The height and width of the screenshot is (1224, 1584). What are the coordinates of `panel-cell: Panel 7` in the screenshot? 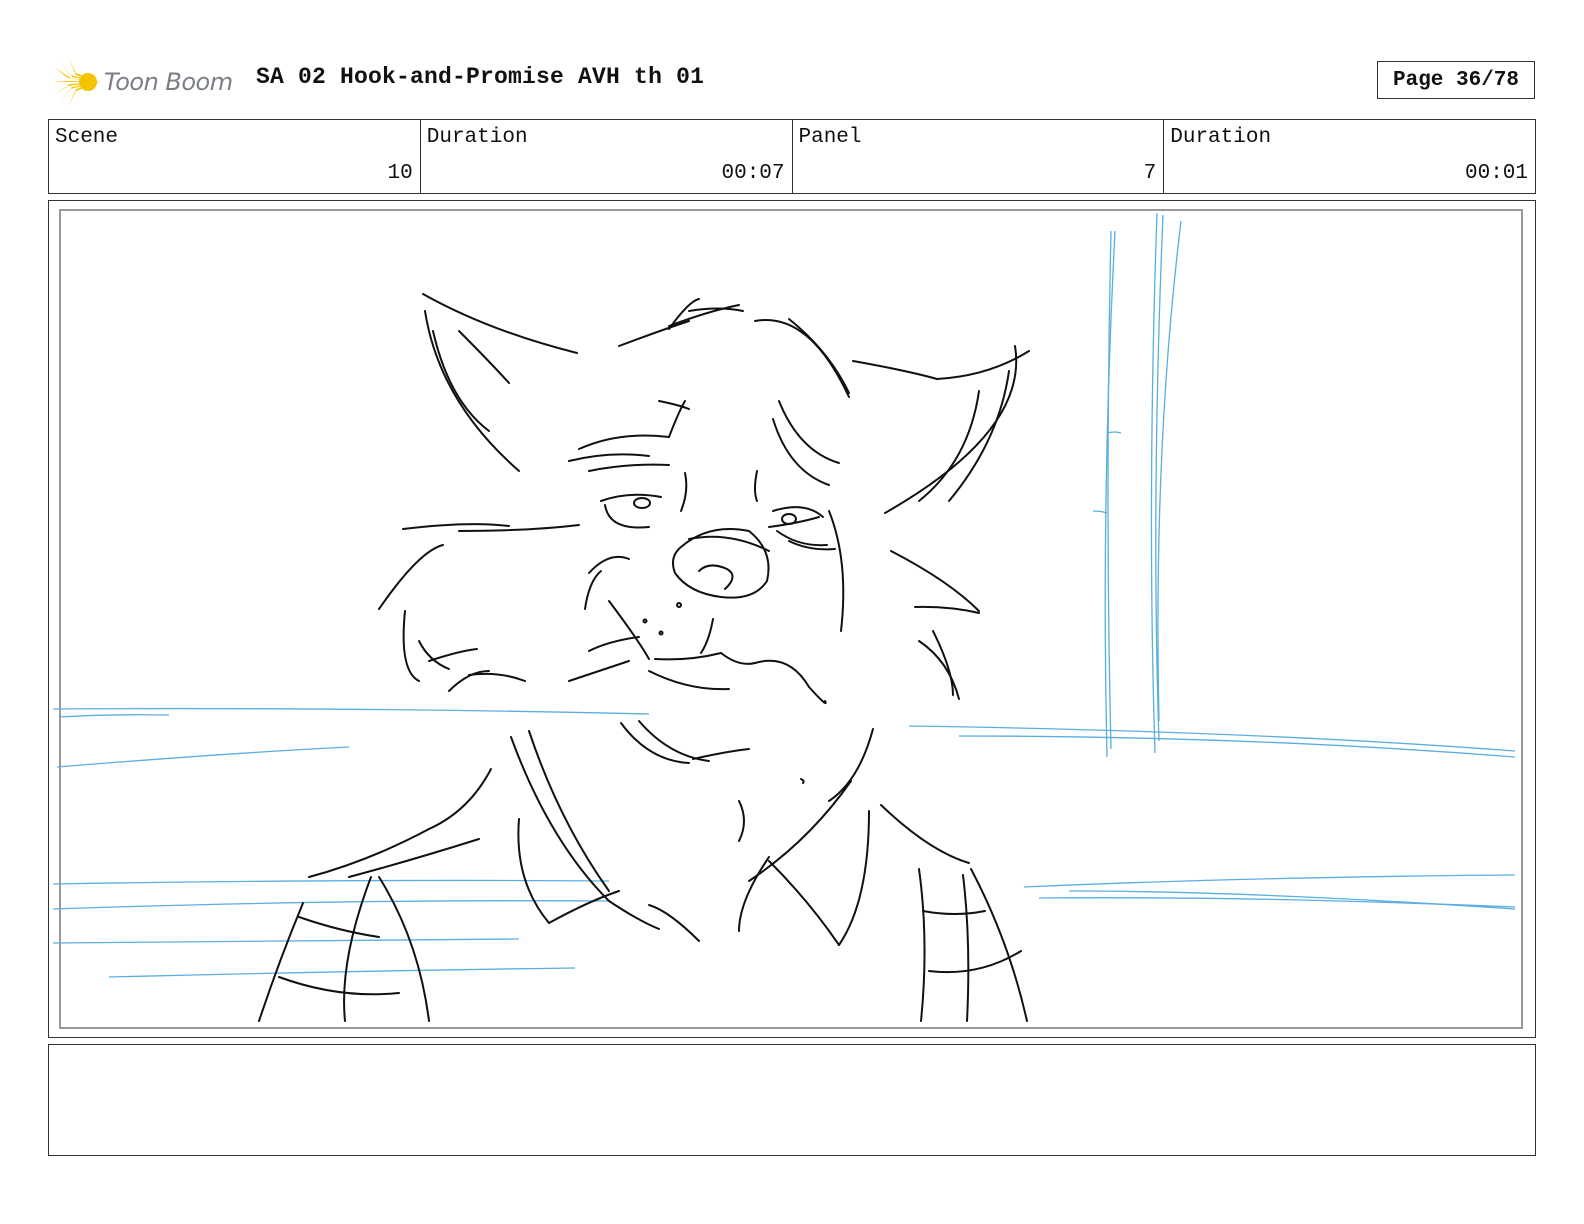 It's located at (979, 156).